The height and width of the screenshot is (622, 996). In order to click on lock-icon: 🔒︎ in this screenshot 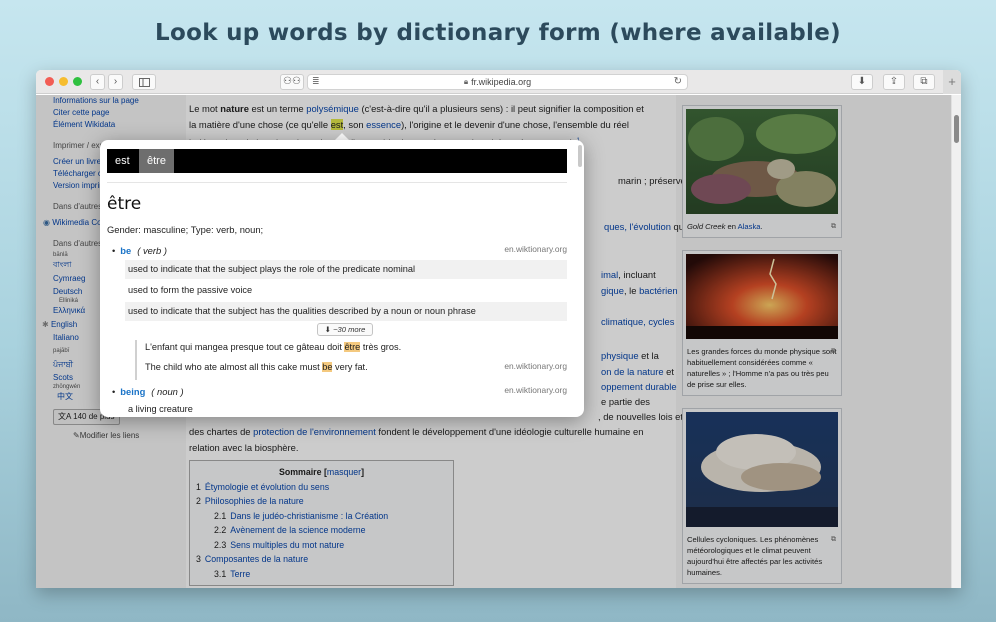, I will do `click(466, 81)`.